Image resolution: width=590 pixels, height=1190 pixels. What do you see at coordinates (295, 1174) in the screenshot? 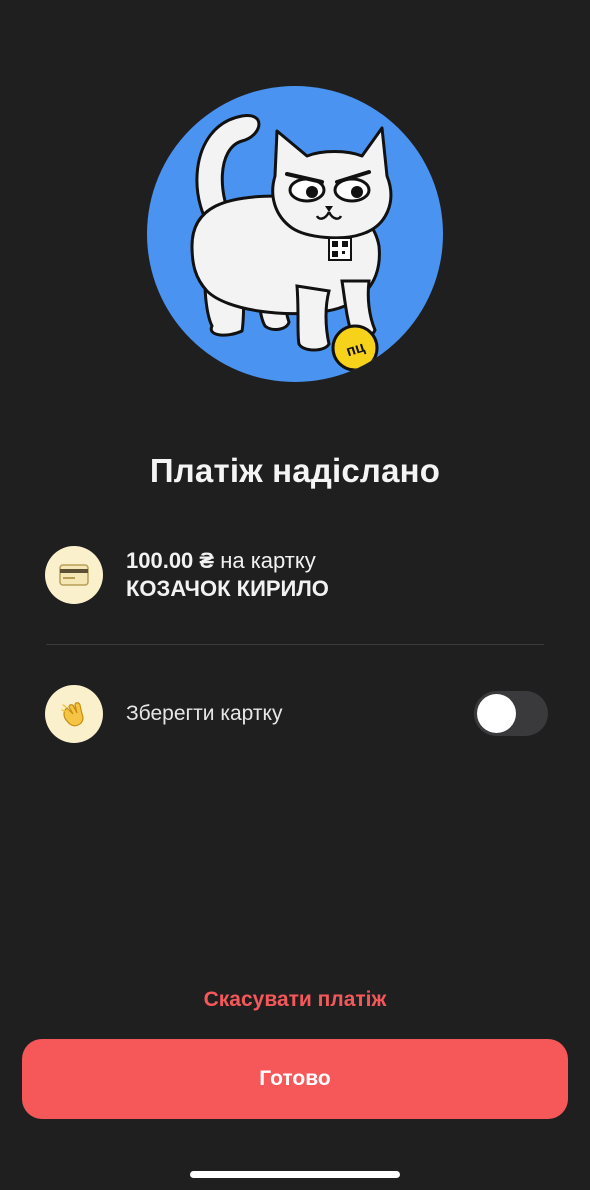
I see `home-indicator` at bounding box center [295, 1174].